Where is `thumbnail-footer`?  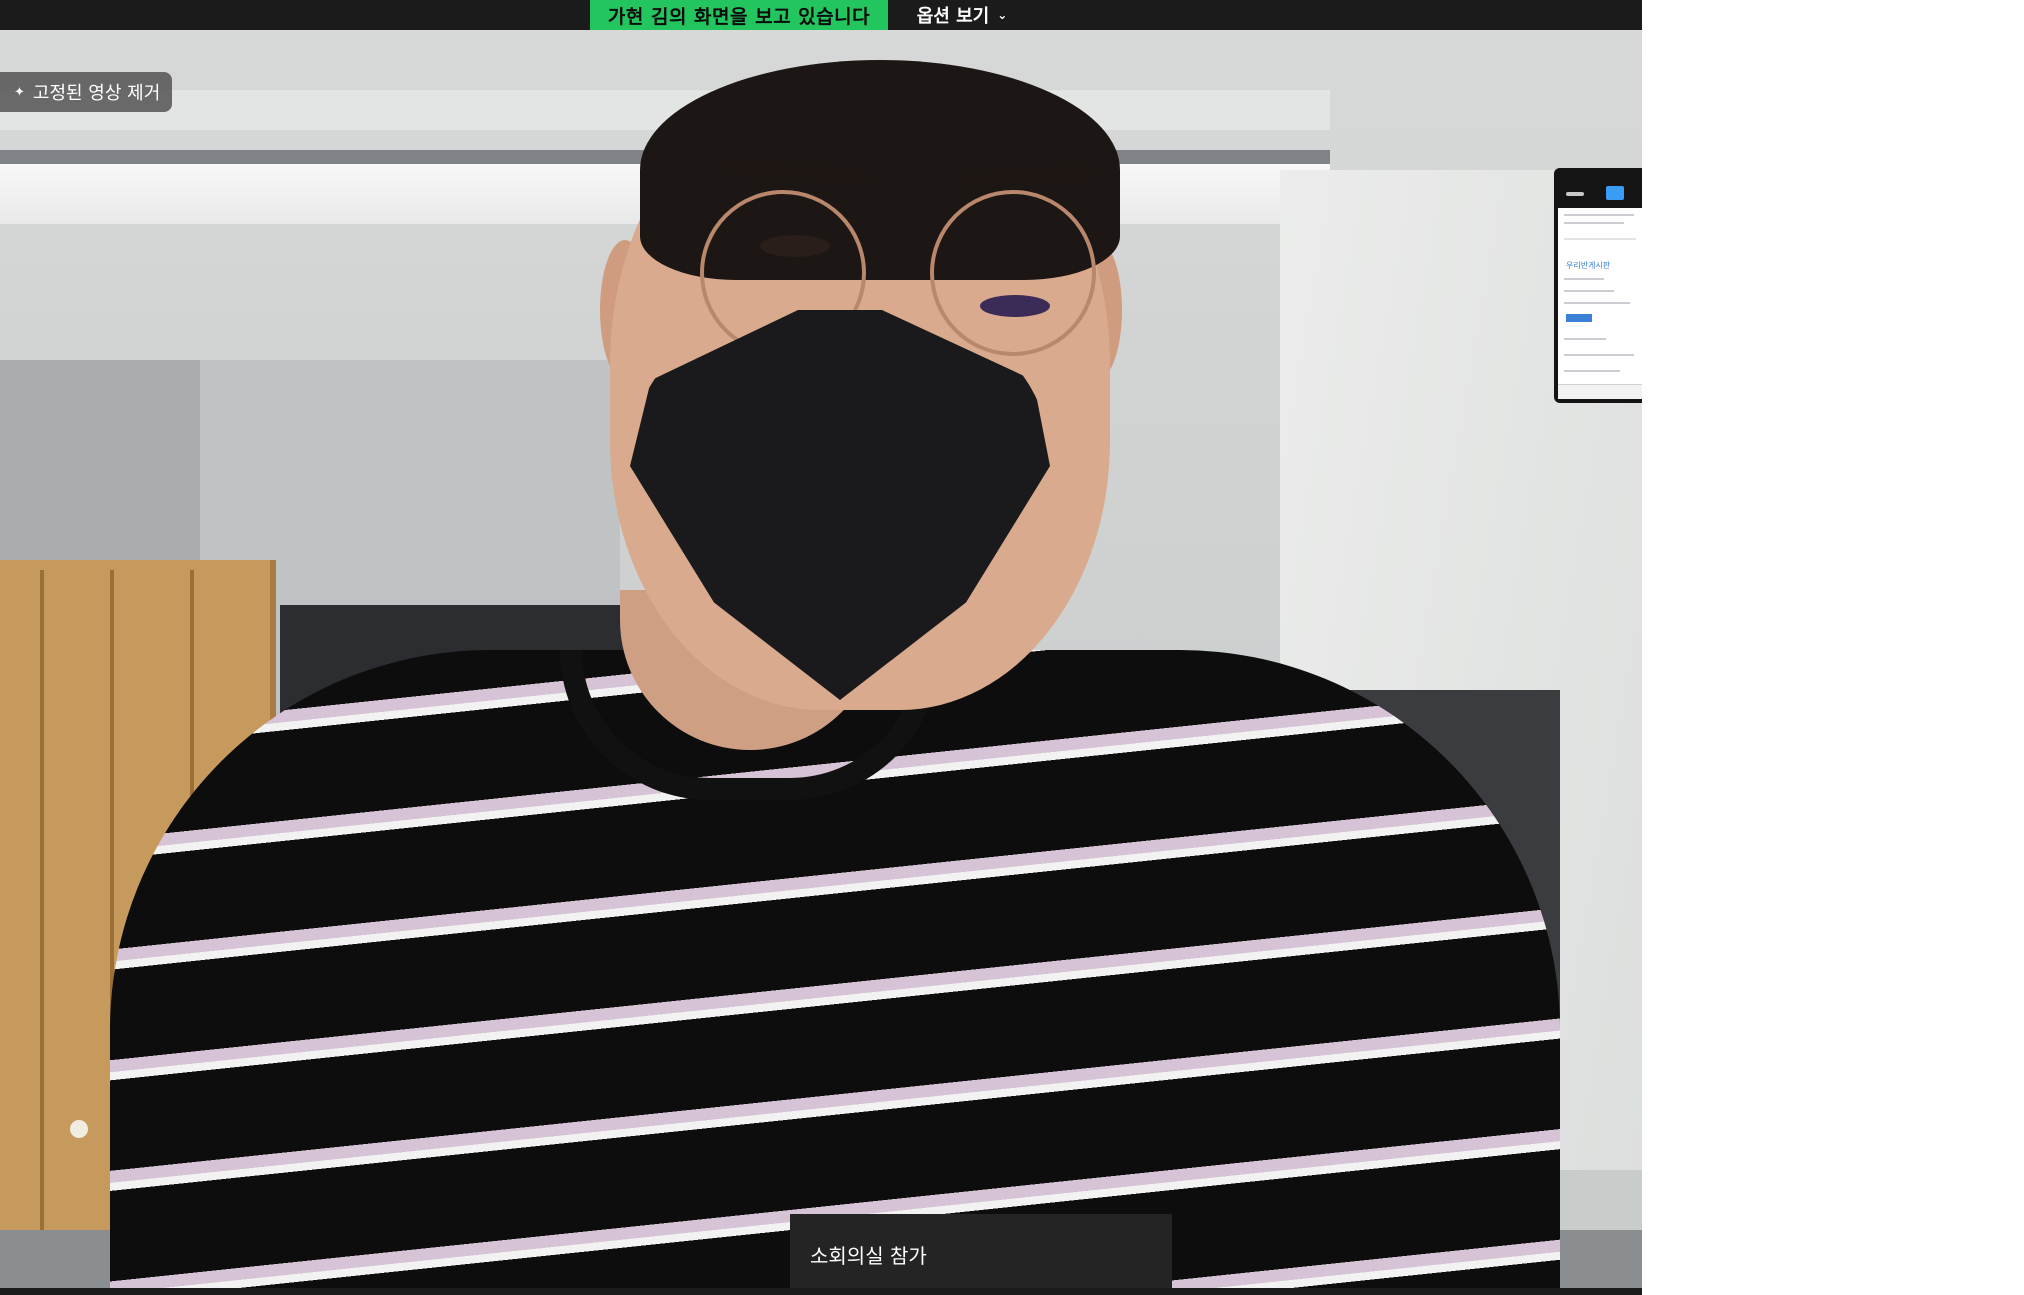 thumbnail-footer is located at coordinates (1600, 391).